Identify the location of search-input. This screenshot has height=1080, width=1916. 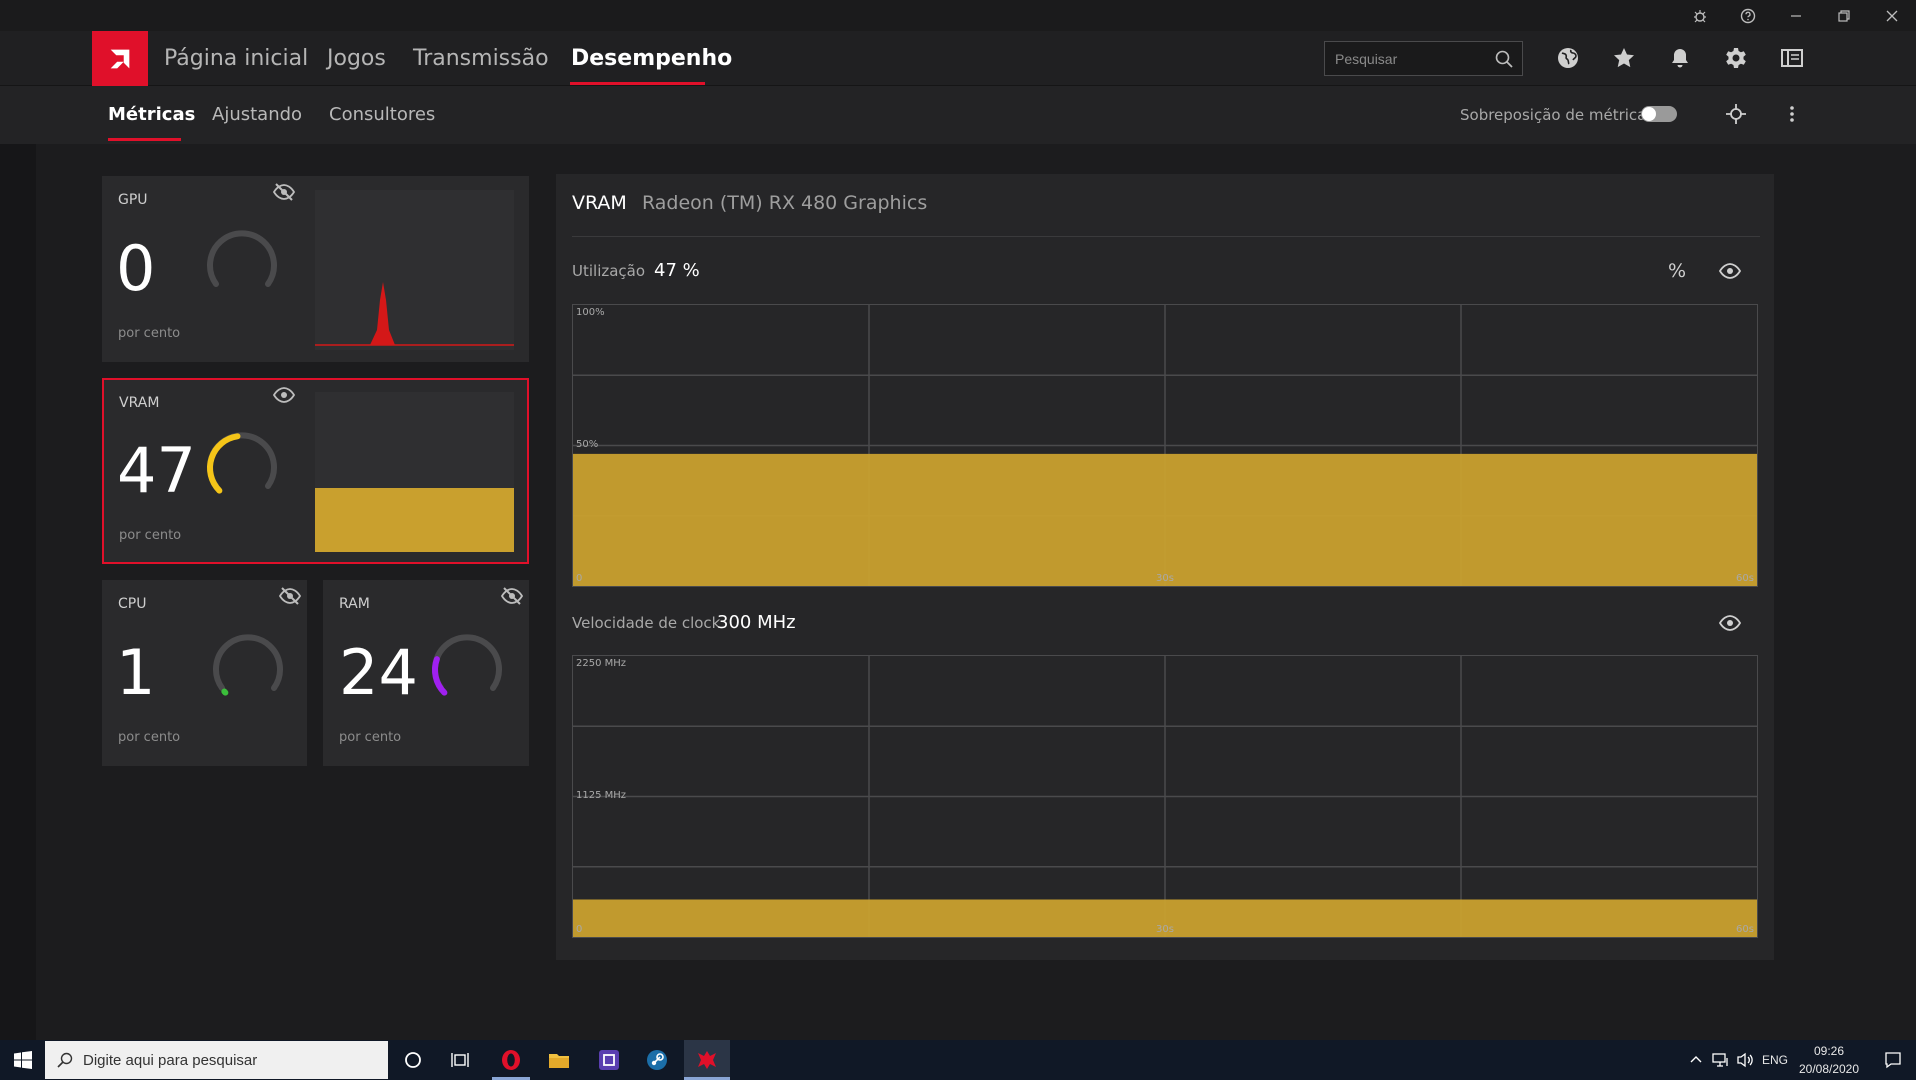
(1410, 58).